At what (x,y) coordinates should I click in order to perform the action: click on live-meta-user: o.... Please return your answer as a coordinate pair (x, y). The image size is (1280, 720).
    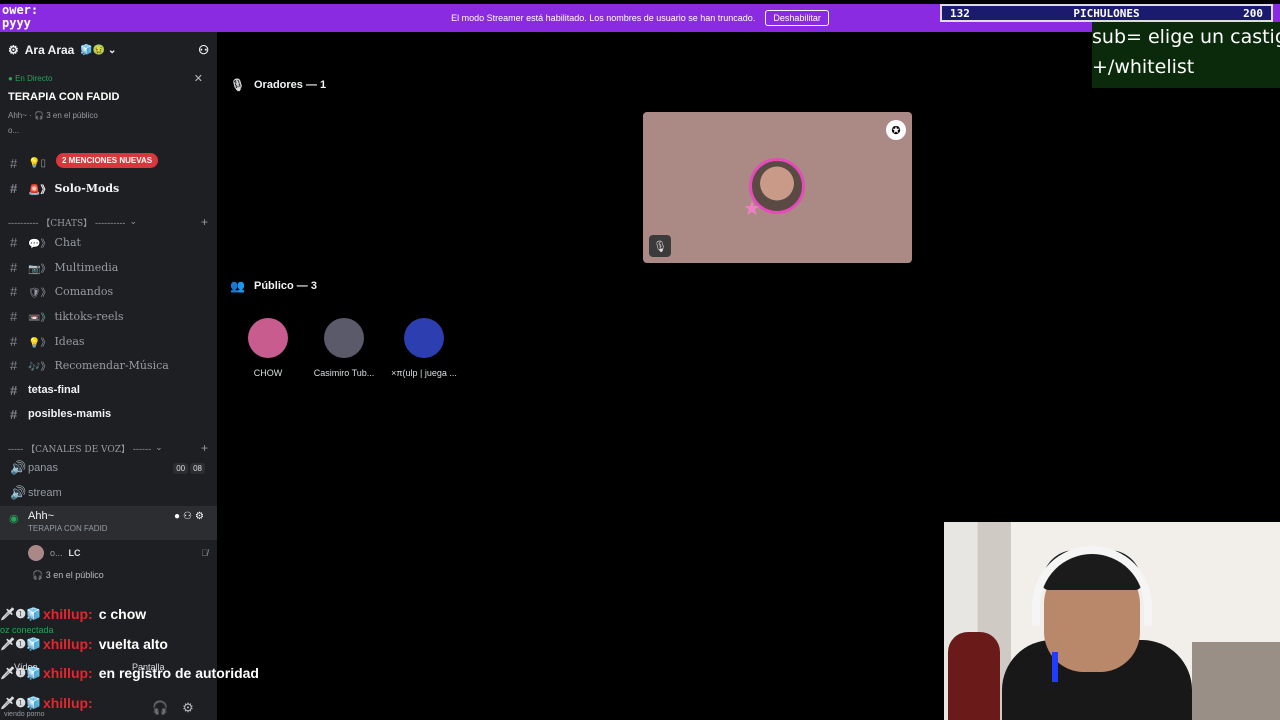
    Looking at the image, I should click on (14, 130).